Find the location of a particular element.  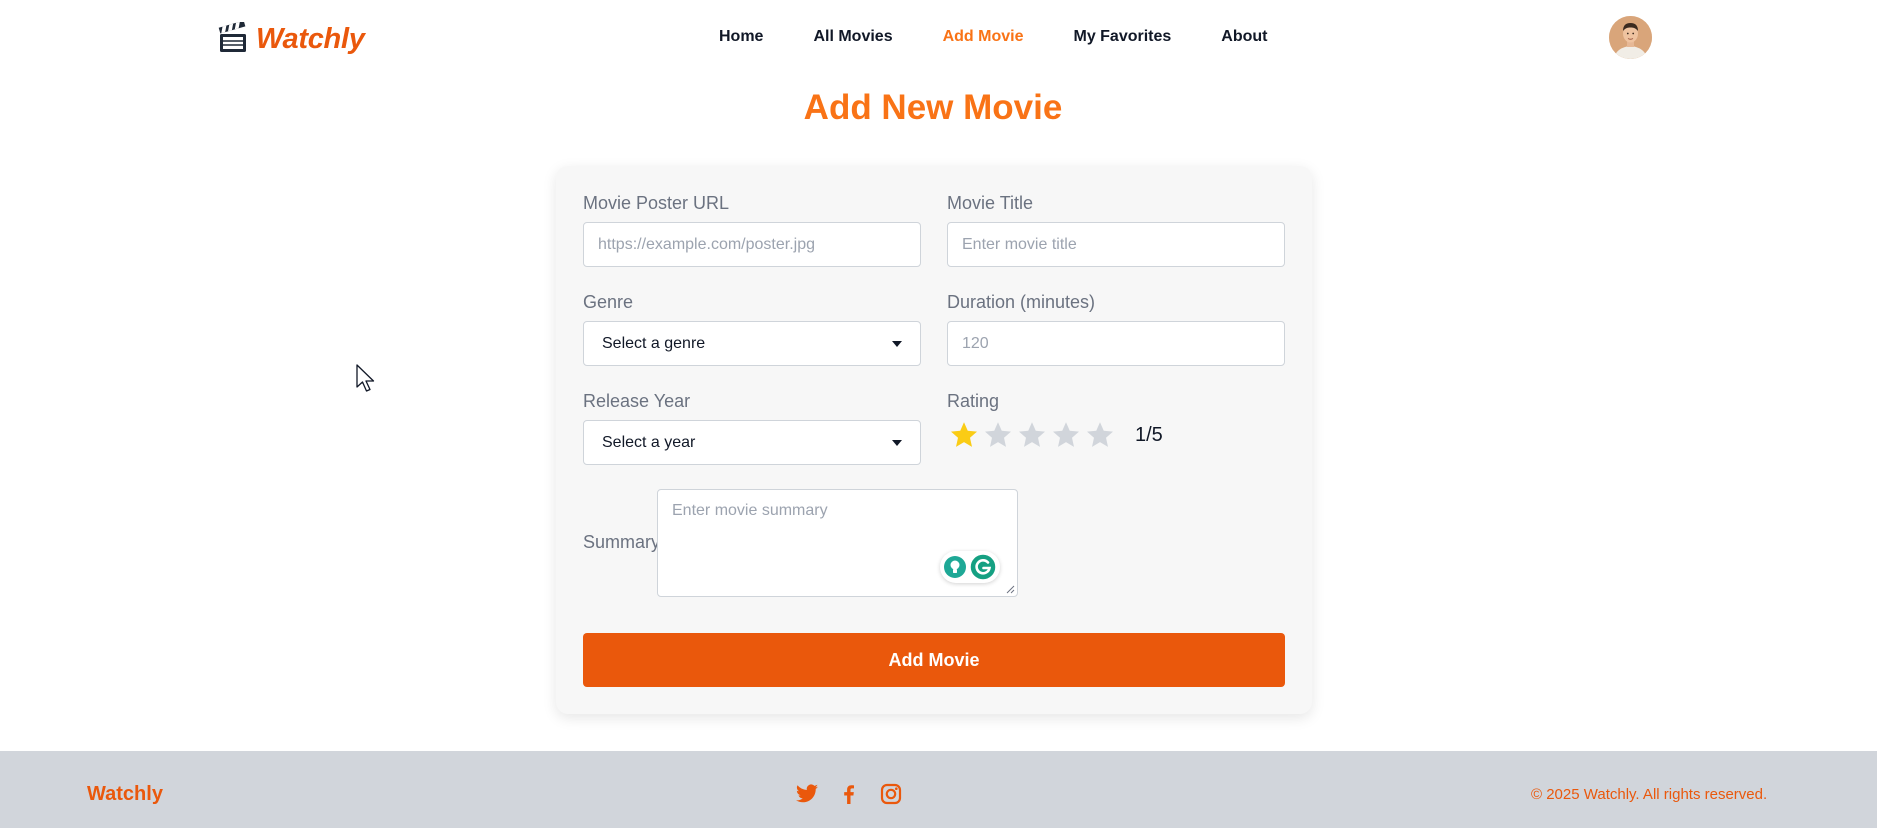

star-rating: 1/5 is located at coordinates (1116, 435).